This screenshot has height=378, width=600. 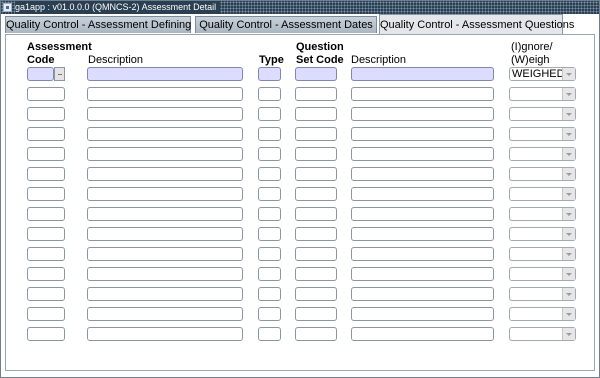 I want to click on tab-assessment-dates: Quality Control - Assessment Dates, so click(x=286, y=24).